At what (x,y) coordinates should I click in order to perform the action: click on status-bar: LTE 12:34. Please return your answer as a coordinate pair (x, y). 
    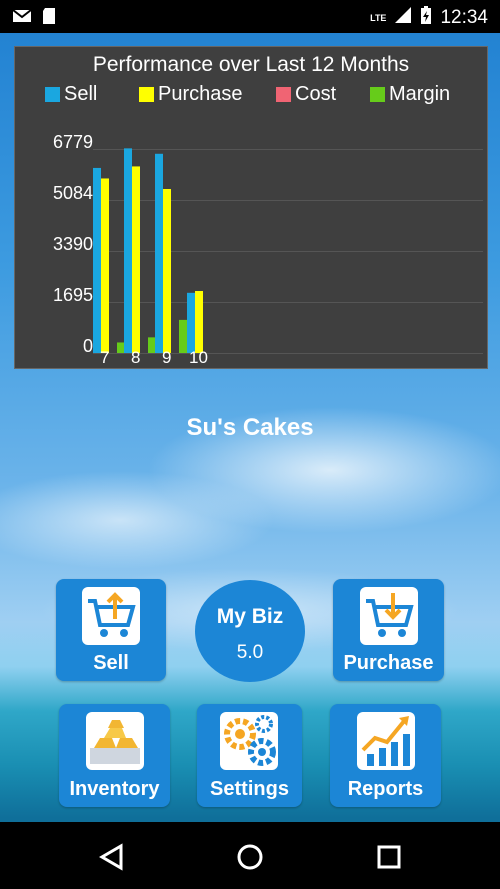
    Looking at the image, I should click on (250, 16).